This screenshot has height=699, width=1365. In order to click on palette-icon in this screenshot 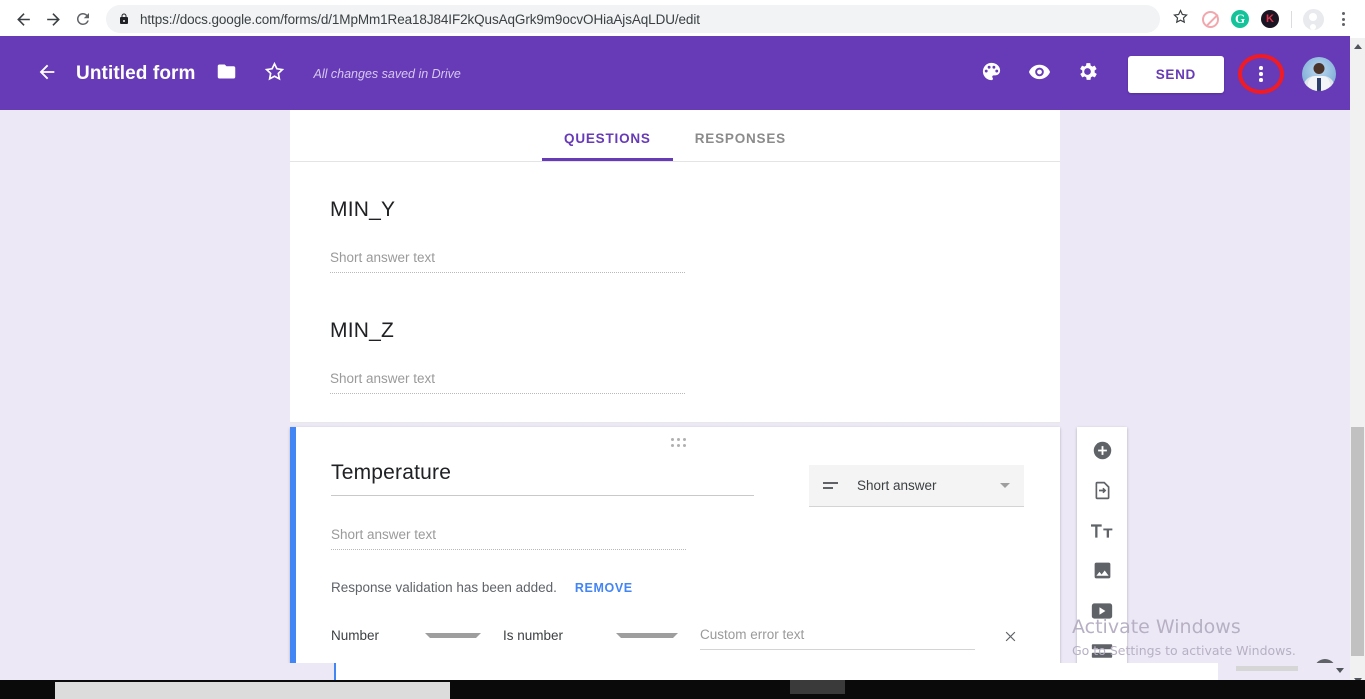, I will do `click(991, 74)`.